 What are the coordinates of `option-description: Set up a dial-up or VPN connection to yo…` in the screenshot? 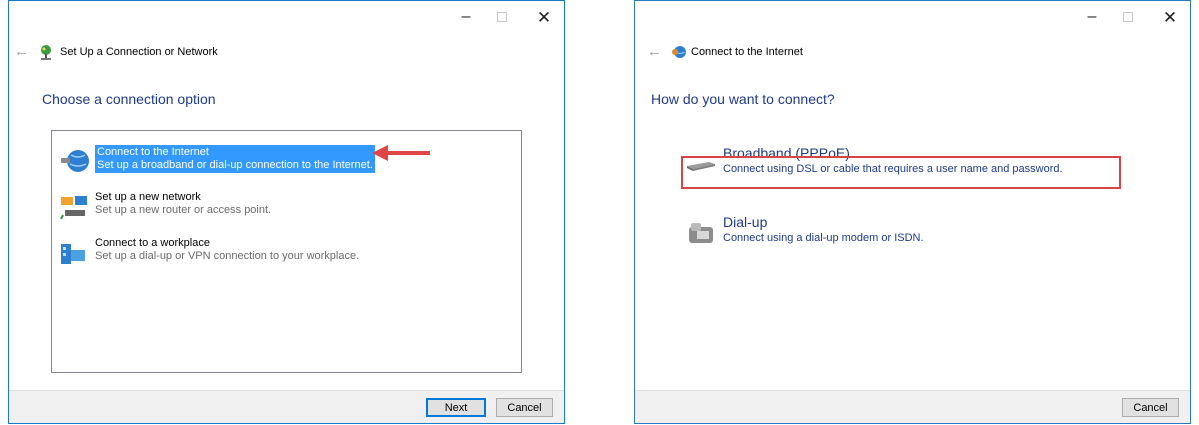 It's located at (227, 256).